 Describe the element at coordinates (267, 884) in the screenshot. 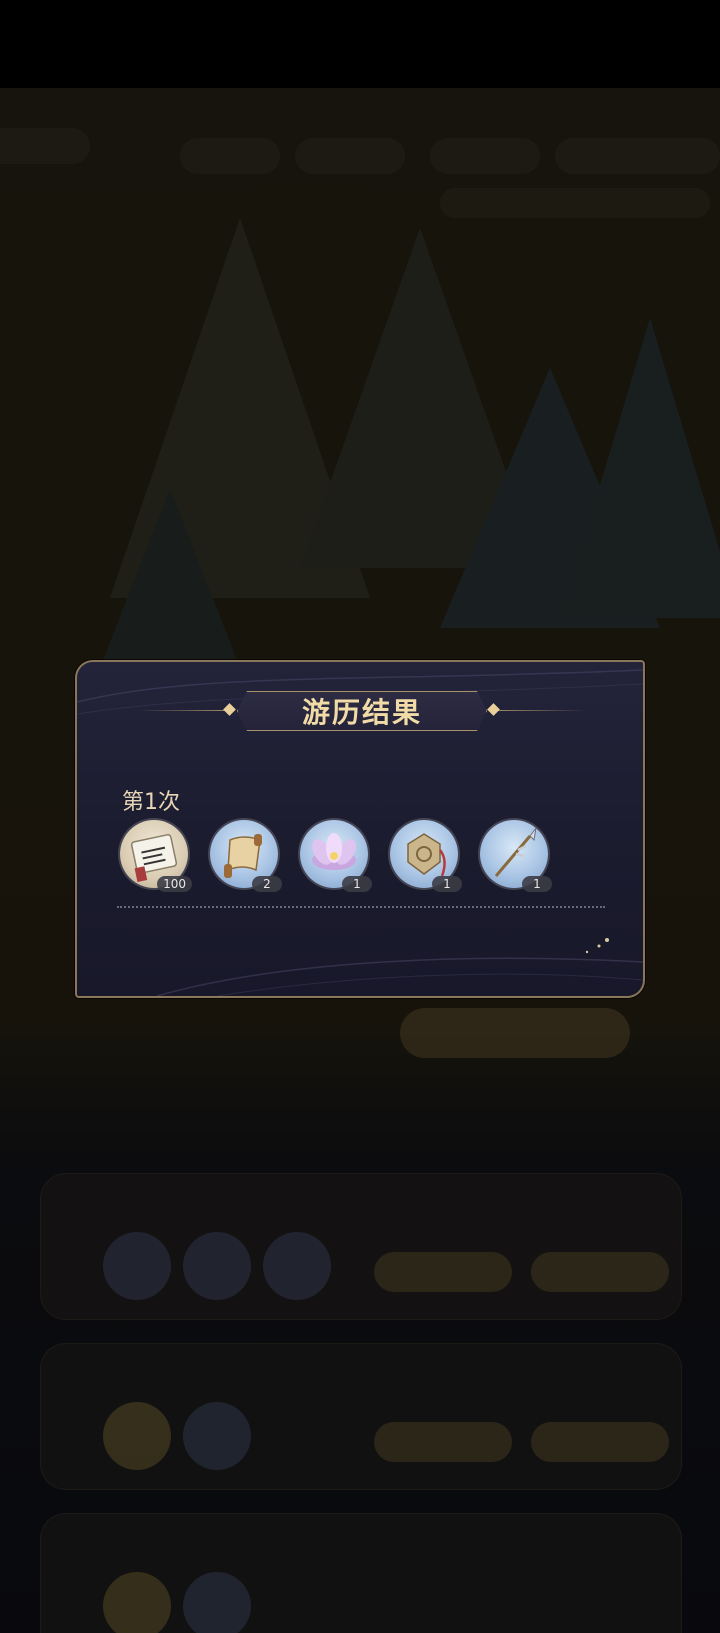

I see `reward-count: 2` at that location.